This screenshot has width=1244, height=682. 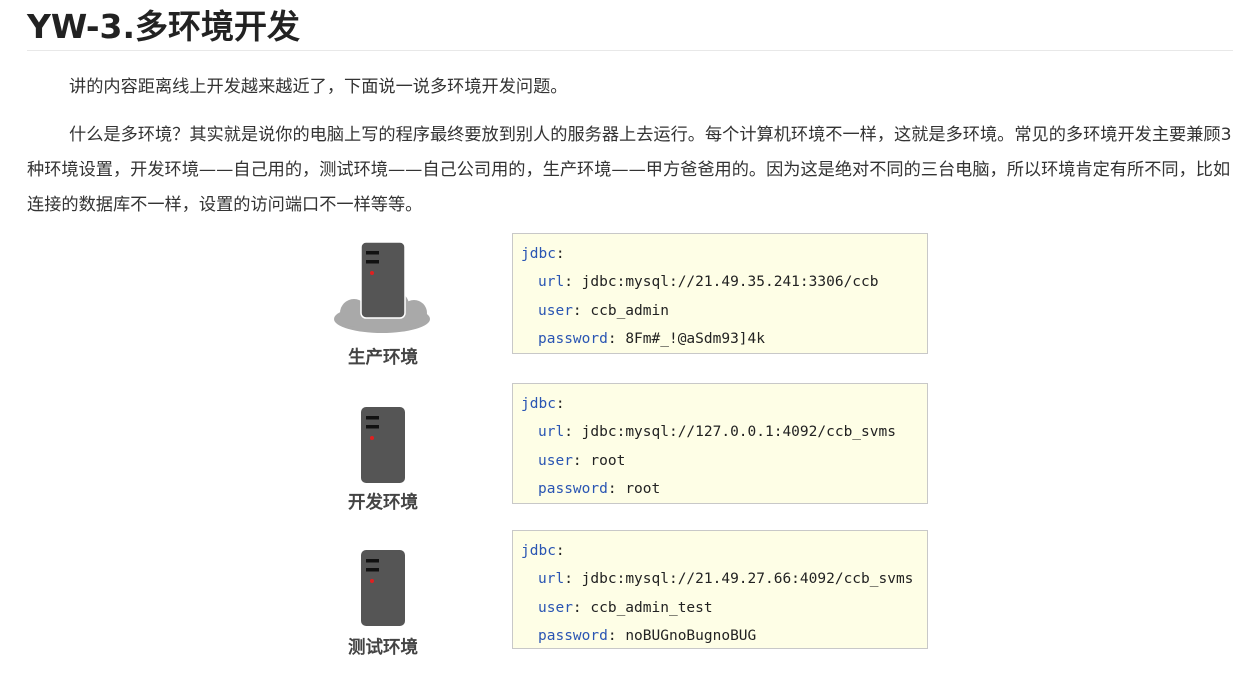 I want to click on config-password-value: noBUGnoBugnoBUG, so click(x=691, y=635).